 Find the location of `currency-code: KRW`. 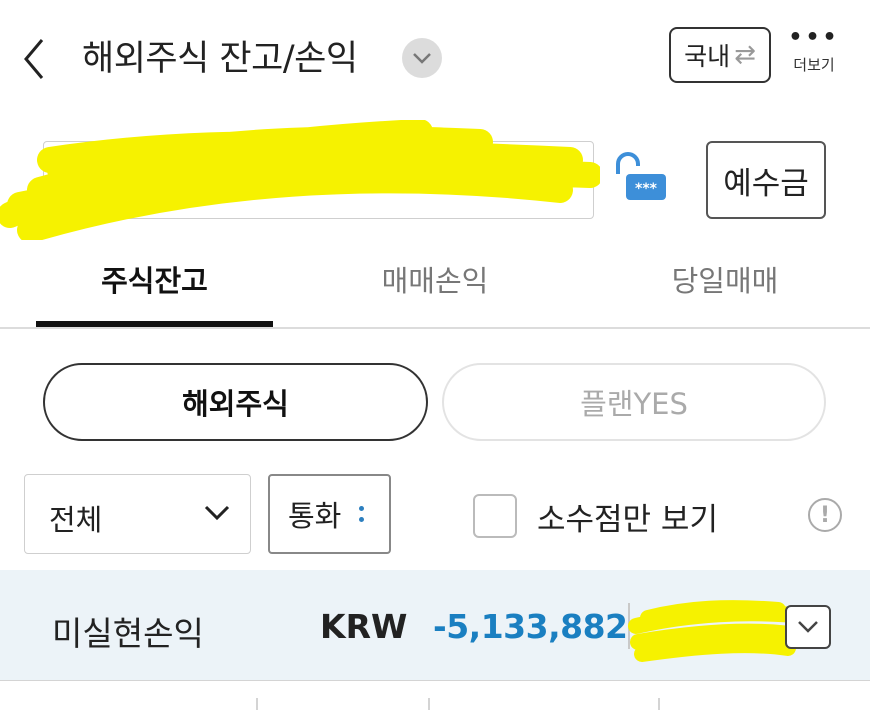

currency-code: KRW is located at coordinates (364, 626).